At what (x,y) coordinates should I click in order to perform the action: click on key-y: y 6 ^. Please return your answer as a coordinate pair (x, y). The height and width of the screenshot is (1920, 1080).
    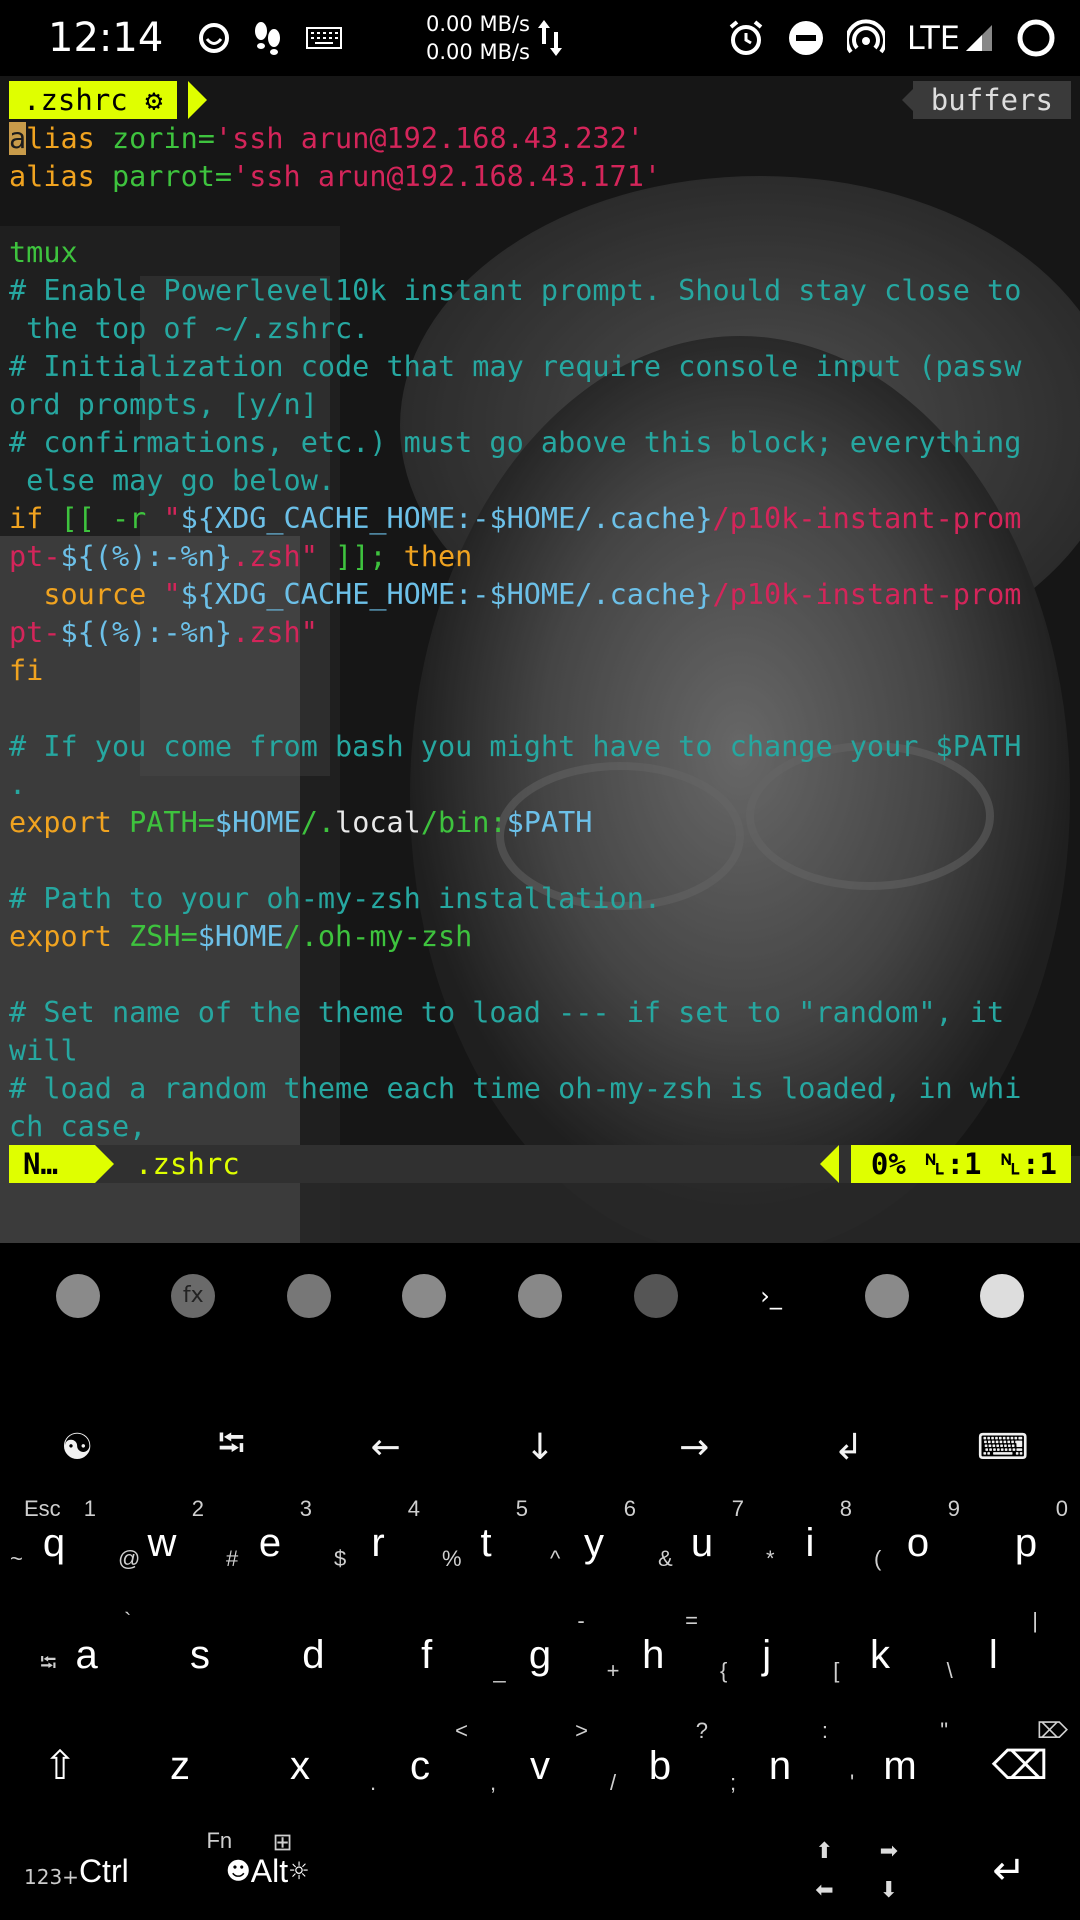
    Looking at the image, I should click on (594, 1543).